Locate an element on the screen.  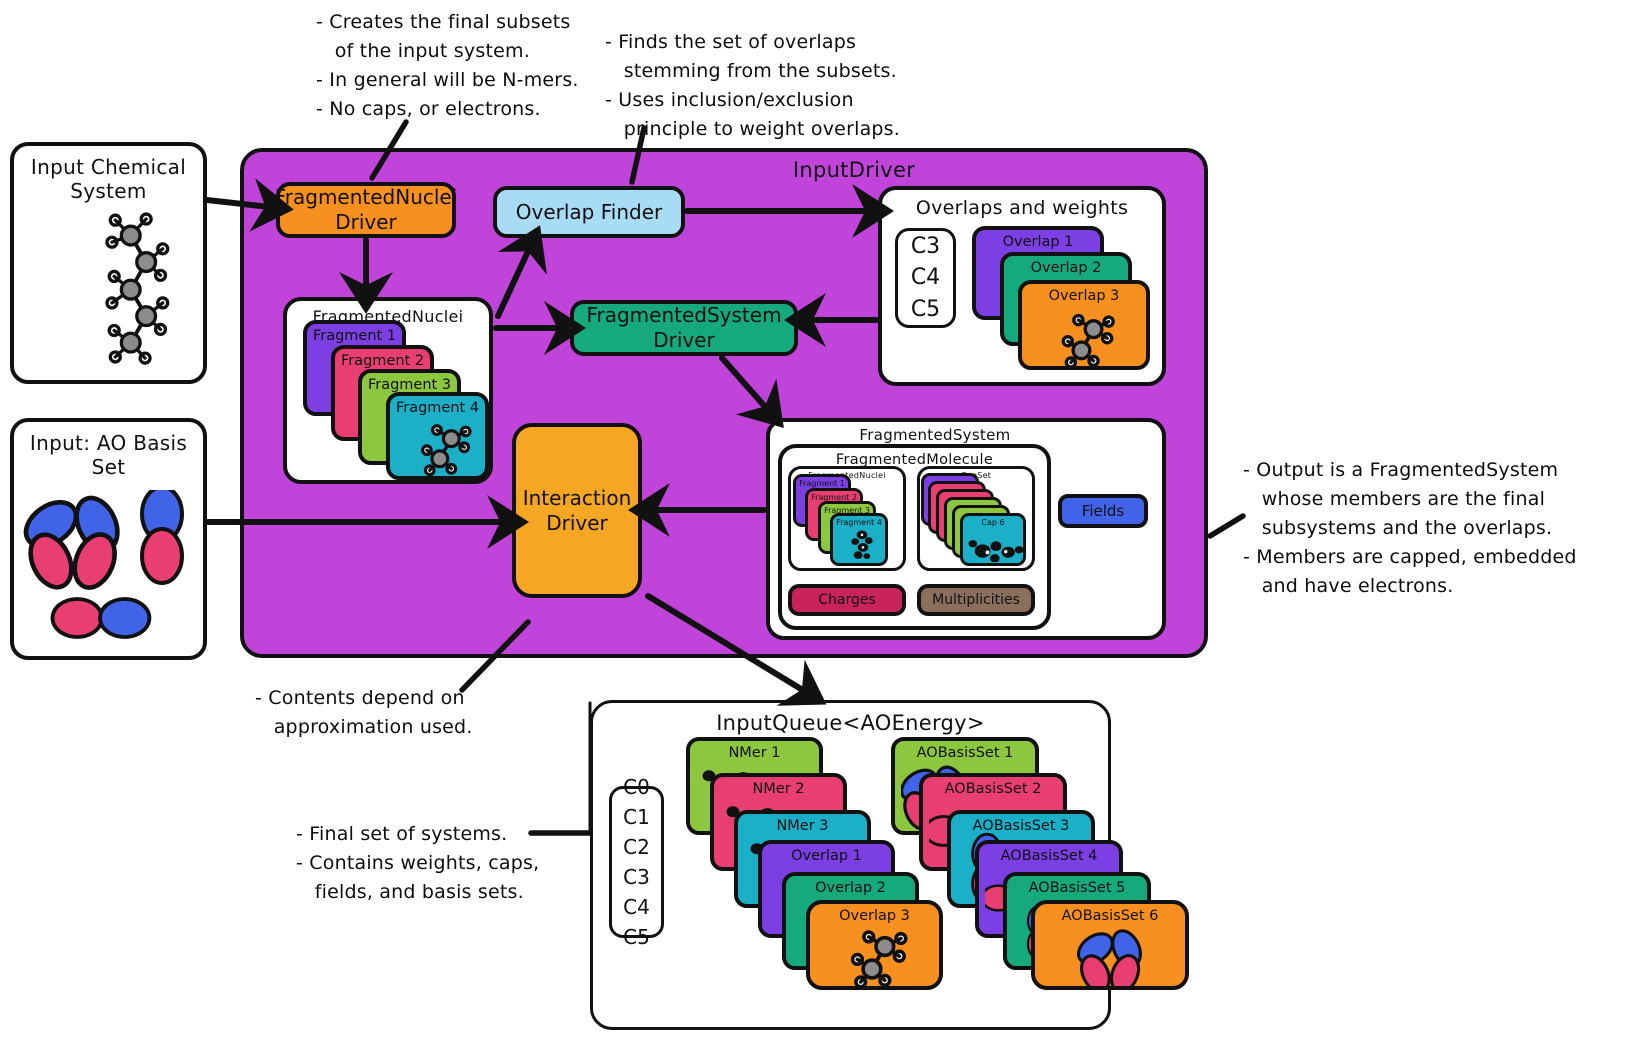
queue-system-card: Overlap 3 is located at coordinates (874, 945).